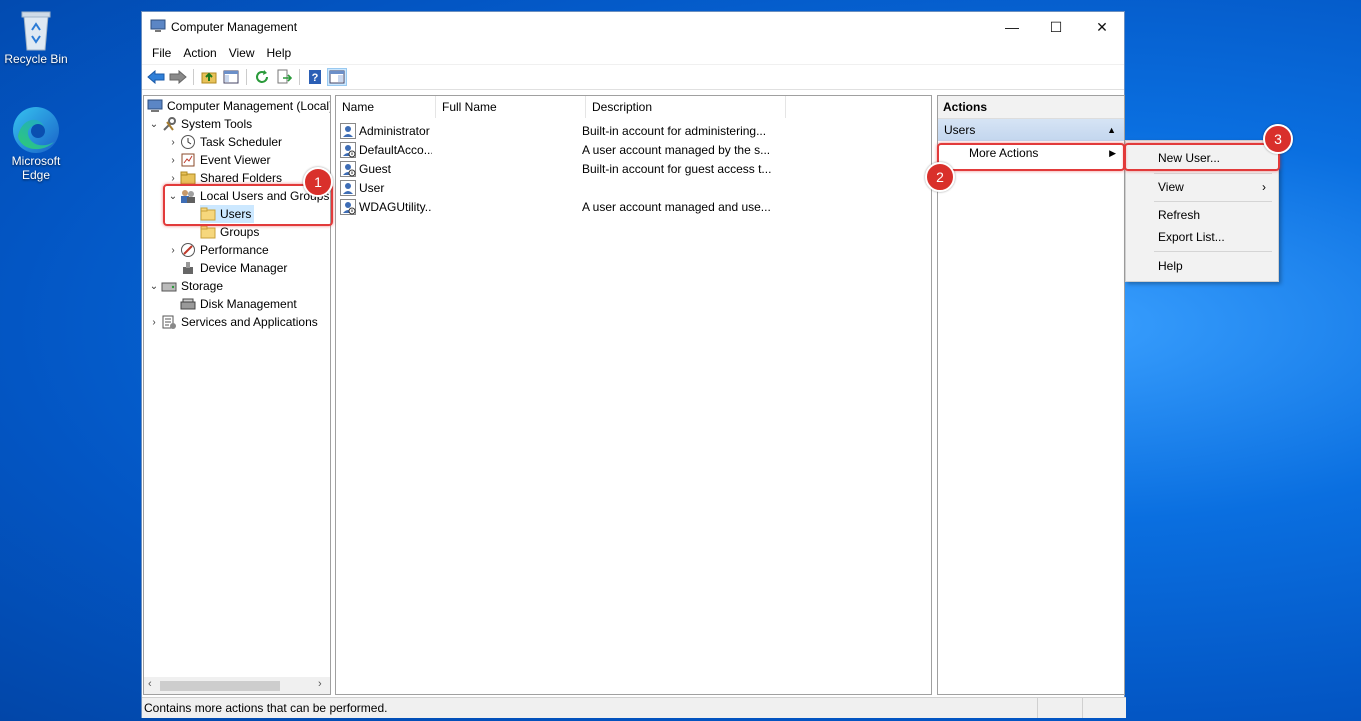 The height and width of the screenshot is (721, 1361). I want to click on help-button: ?, so click(315, 77).